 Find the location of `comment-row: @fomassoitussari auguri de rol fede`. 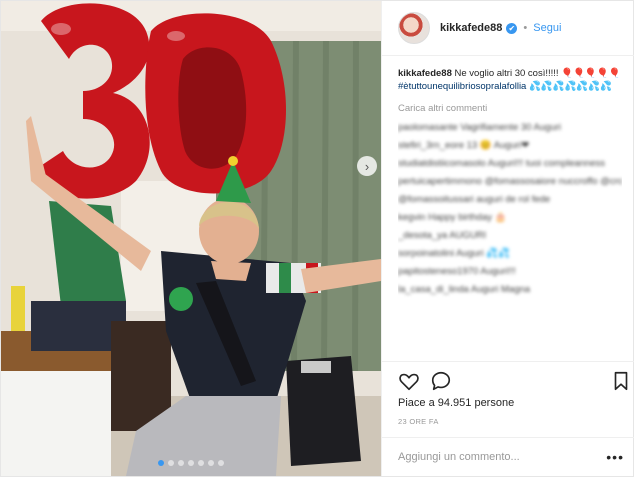

comment-row: @fomassoitussari auguri de rol fede is located at coordinates (474, 199).